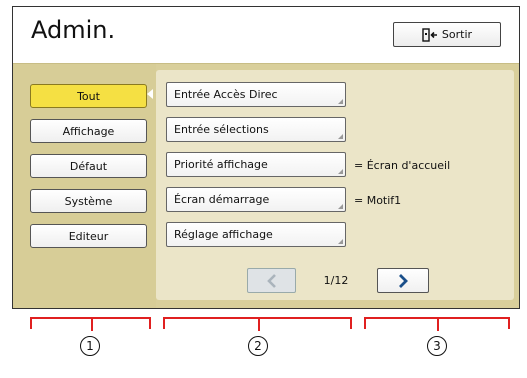  Describe the element at coordinates (336, 280) in the screenshot. I see `page-indicator: 1/12` at that location.